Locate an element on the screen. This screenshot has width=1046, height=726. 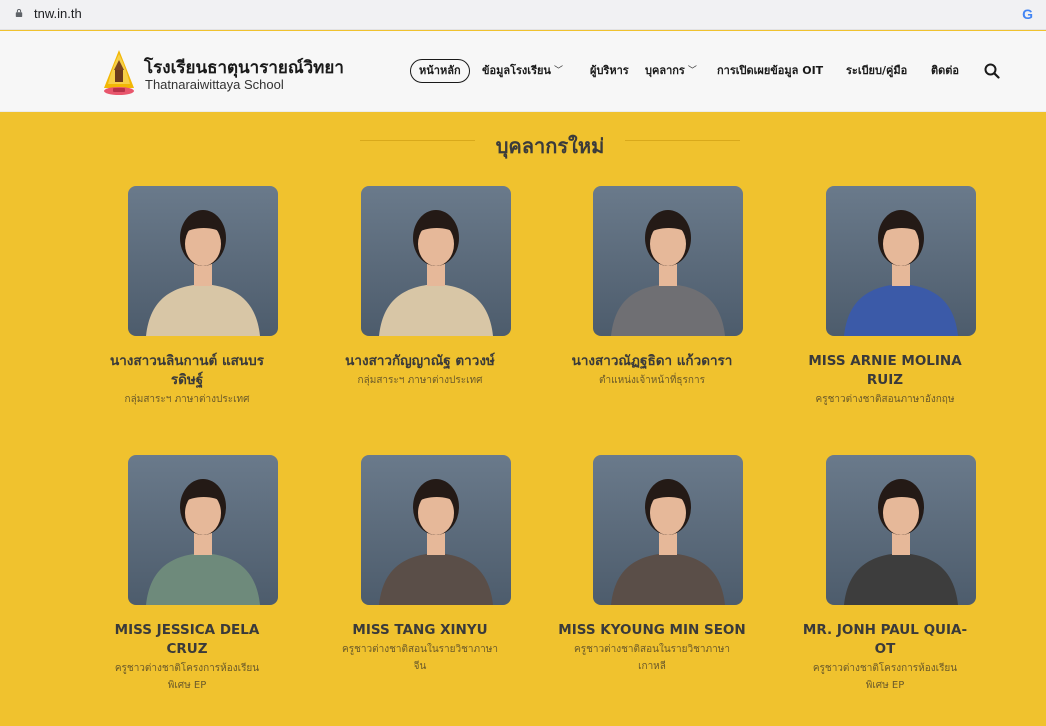
nav-personnel: บุคลากร ﹀ is located at coordinates (671, 71).